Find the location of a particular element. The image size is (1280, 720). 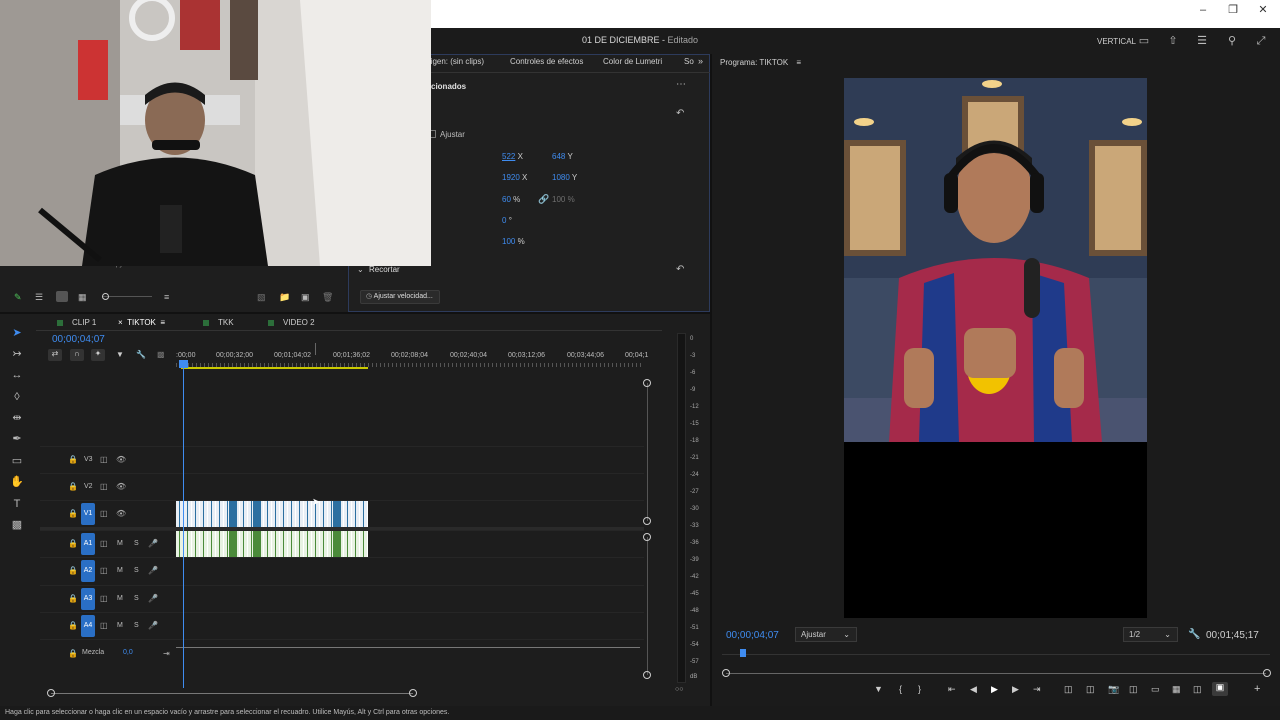

trash-icon: 🗑 is located at coordinates (327, 297).